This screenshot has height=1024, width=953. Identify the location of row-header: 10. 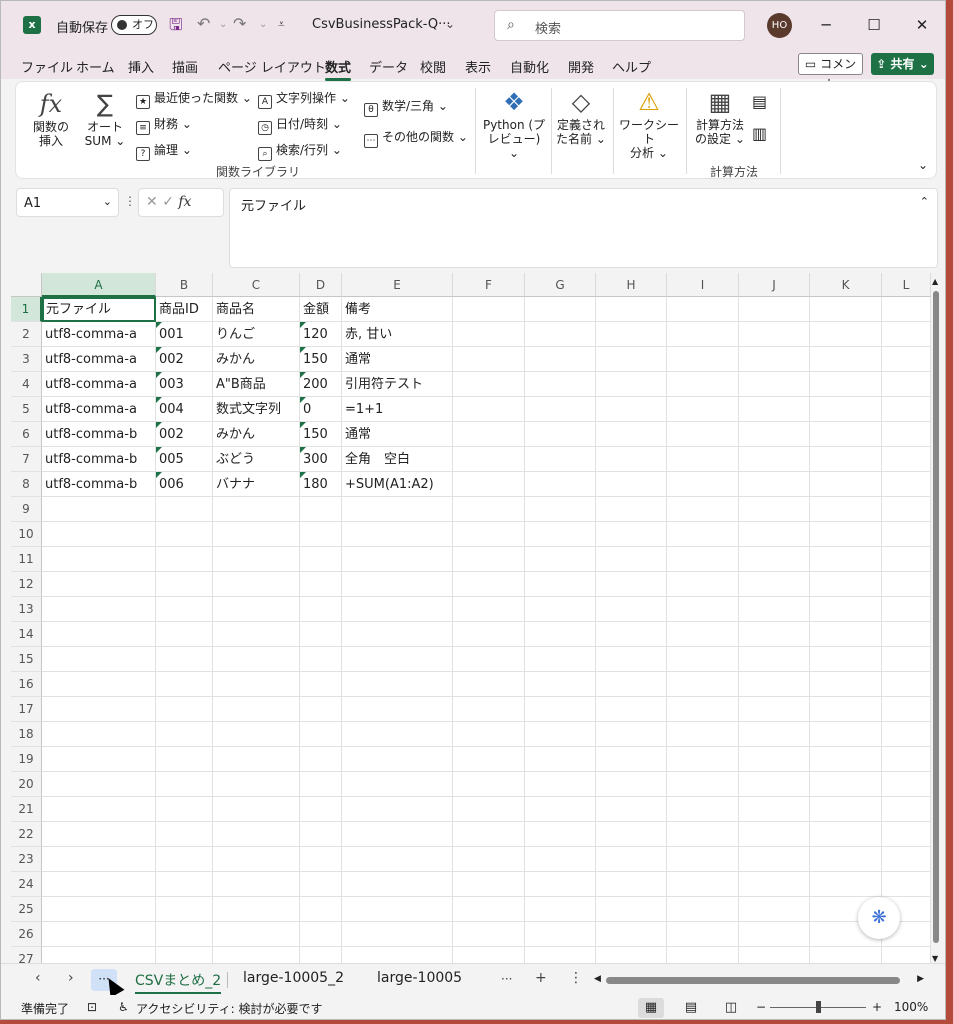
(26, 534).